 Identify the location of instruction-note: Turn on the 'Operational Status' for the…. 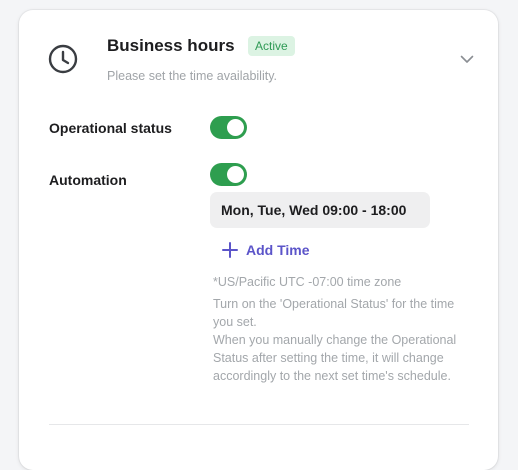
(334, 313).